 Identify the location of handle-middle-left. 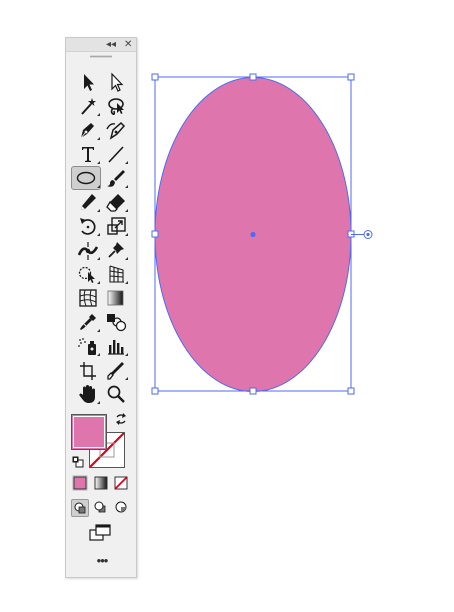
(155, 234).